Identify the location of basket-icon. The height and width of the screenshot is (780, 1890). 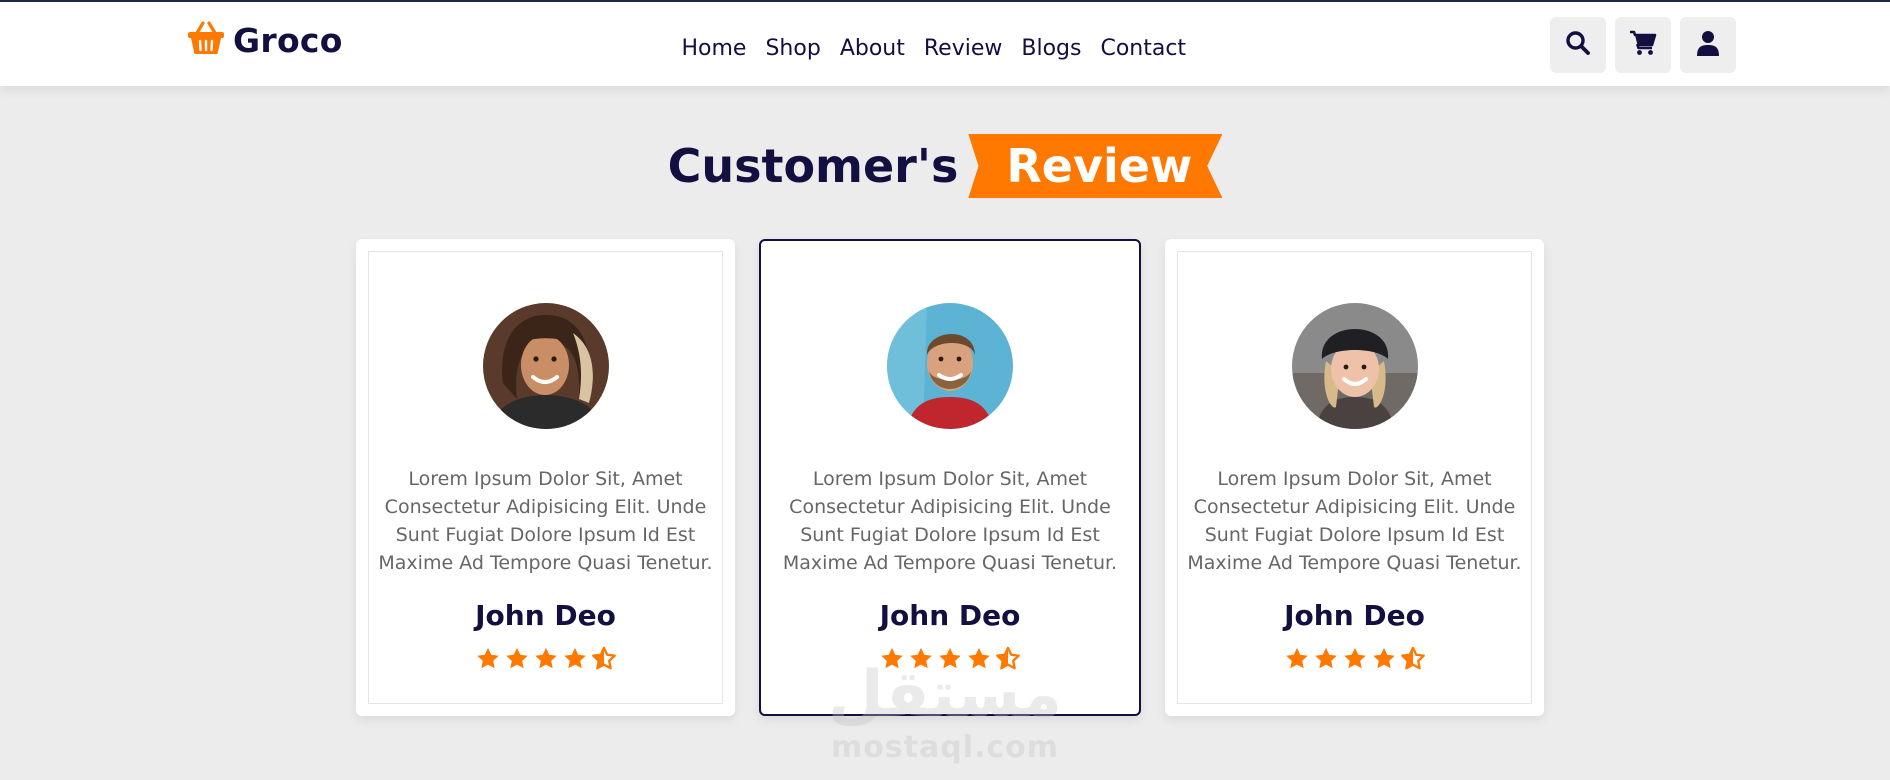
(206, 40).